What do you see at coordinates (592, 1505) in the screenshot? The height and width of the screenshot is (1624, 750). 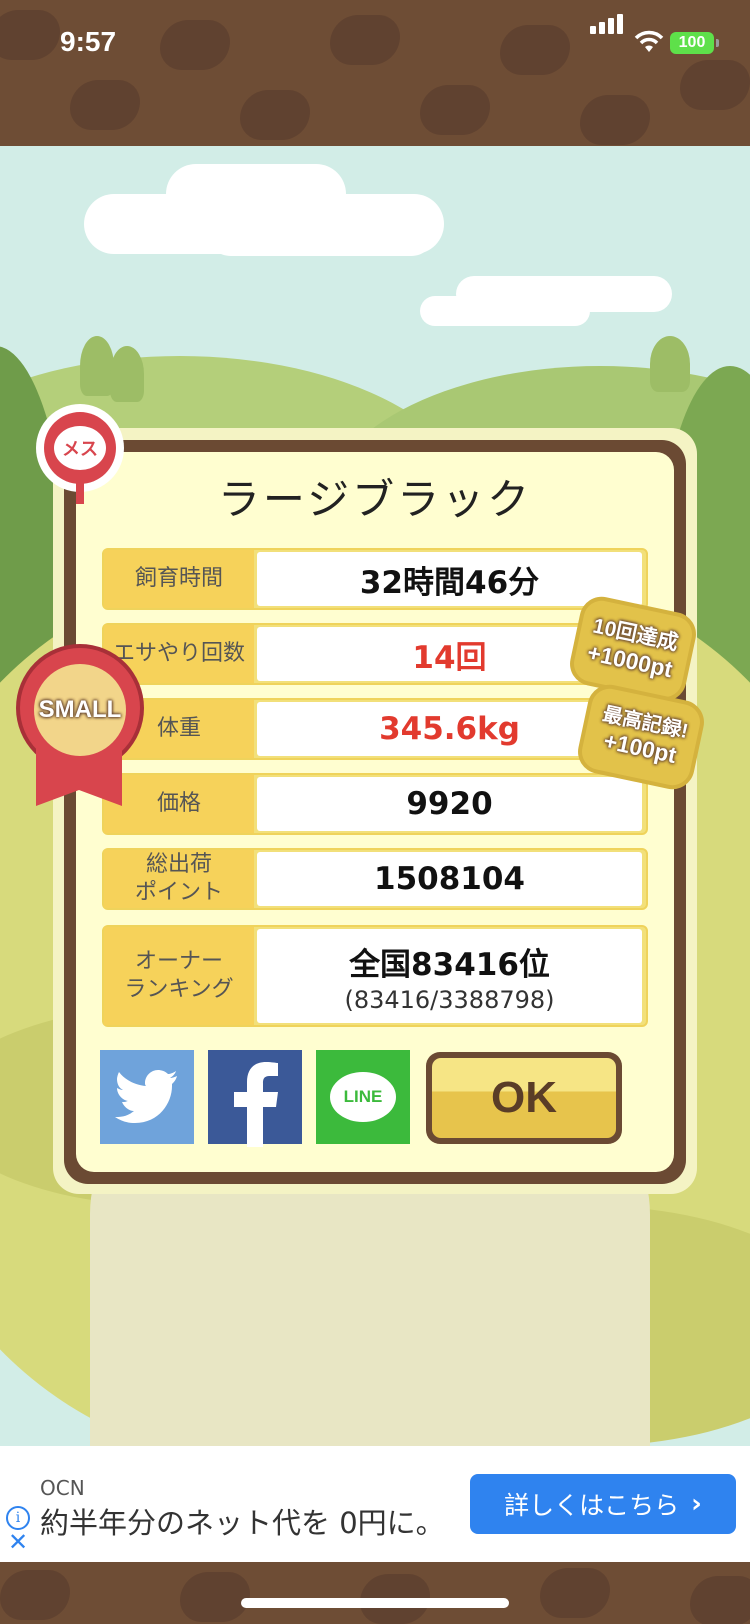 I see `ad-cta-label: 詳しくはこちら` at bounding box center [592, 1505].